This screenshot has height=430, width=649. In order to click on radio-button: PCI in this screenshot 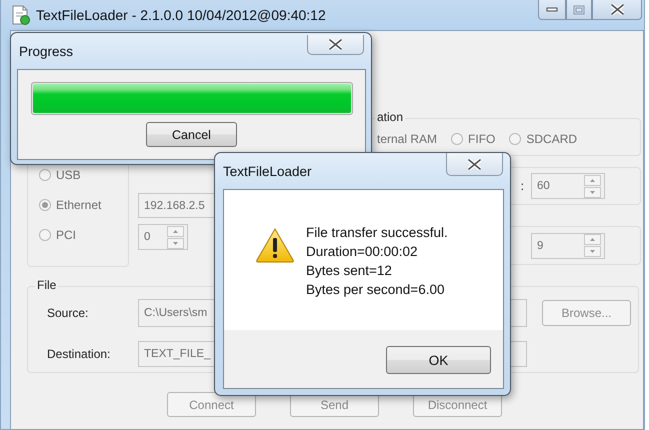, I will do `click(83, 235)`.